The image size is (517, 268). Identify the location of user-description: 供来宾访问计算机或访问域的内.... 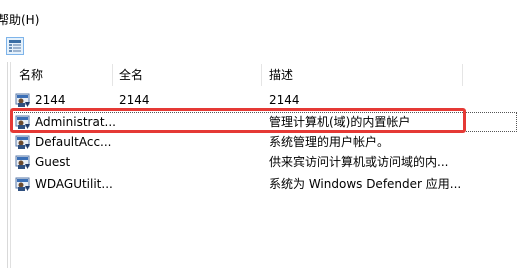
(359, 162).